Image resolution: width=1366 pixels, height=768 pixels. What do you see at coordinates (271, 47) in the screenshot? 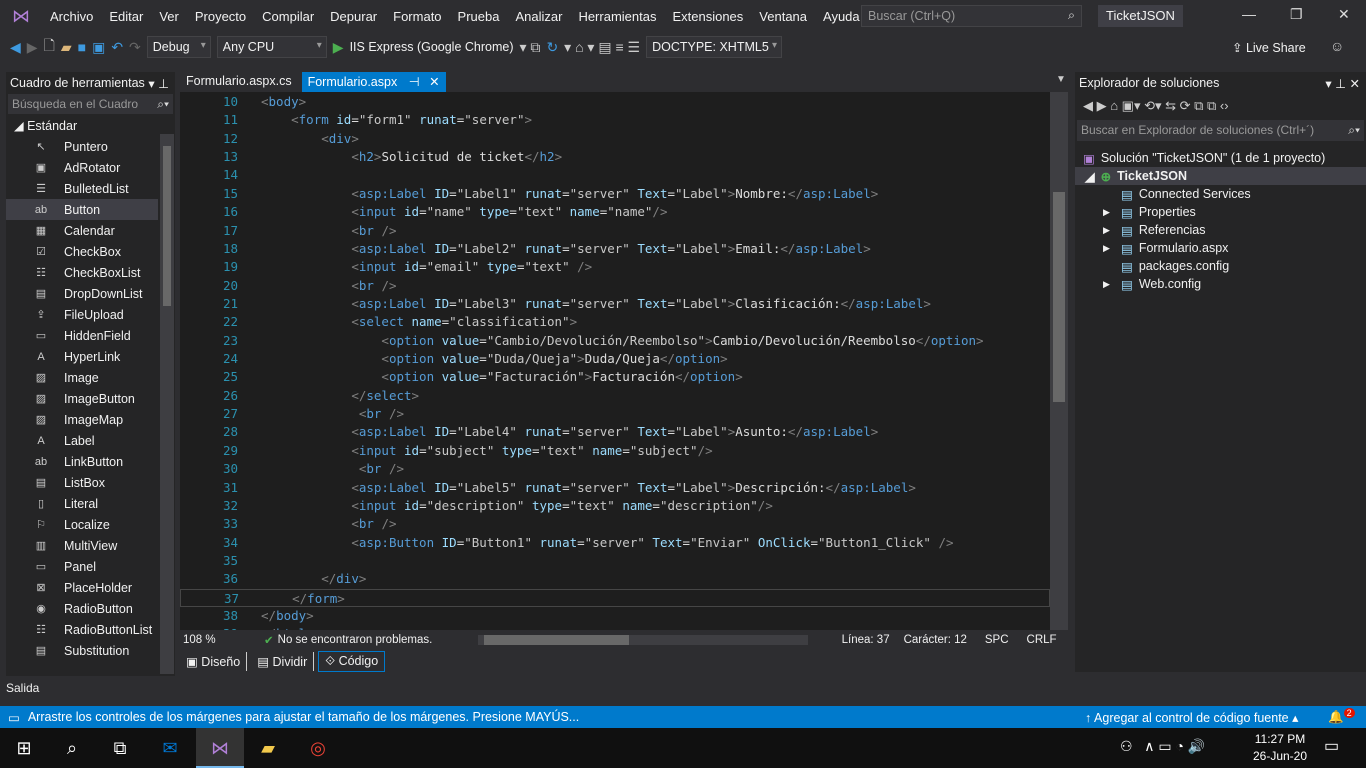
I see `platform-select: Any CPU` at bounding box center [271, 47].